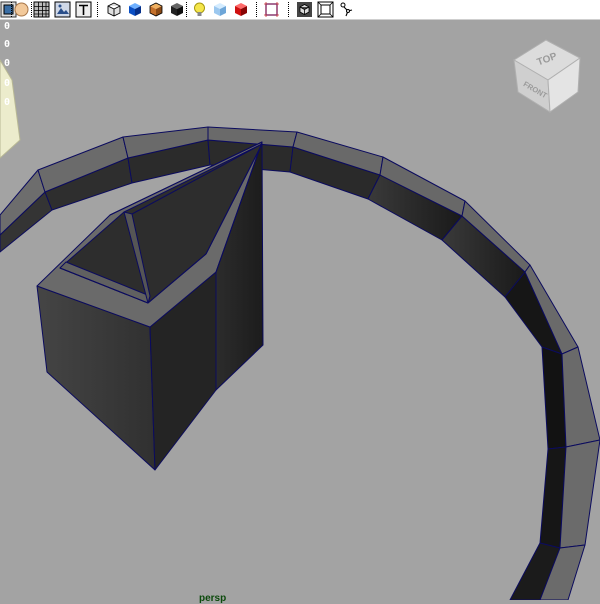 Image resolution: width=600 pixels, height=604 pixels. I want to click on toolbar, so click(300, 10).